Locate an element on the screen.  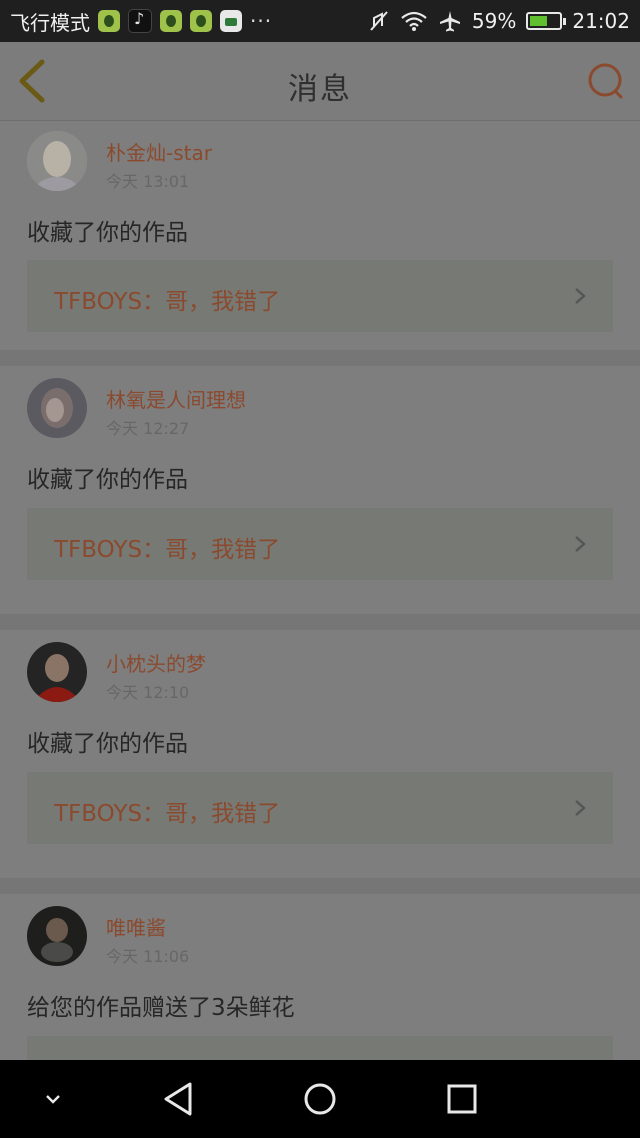
recents-nav-button is located at coordinates (462, 1099).